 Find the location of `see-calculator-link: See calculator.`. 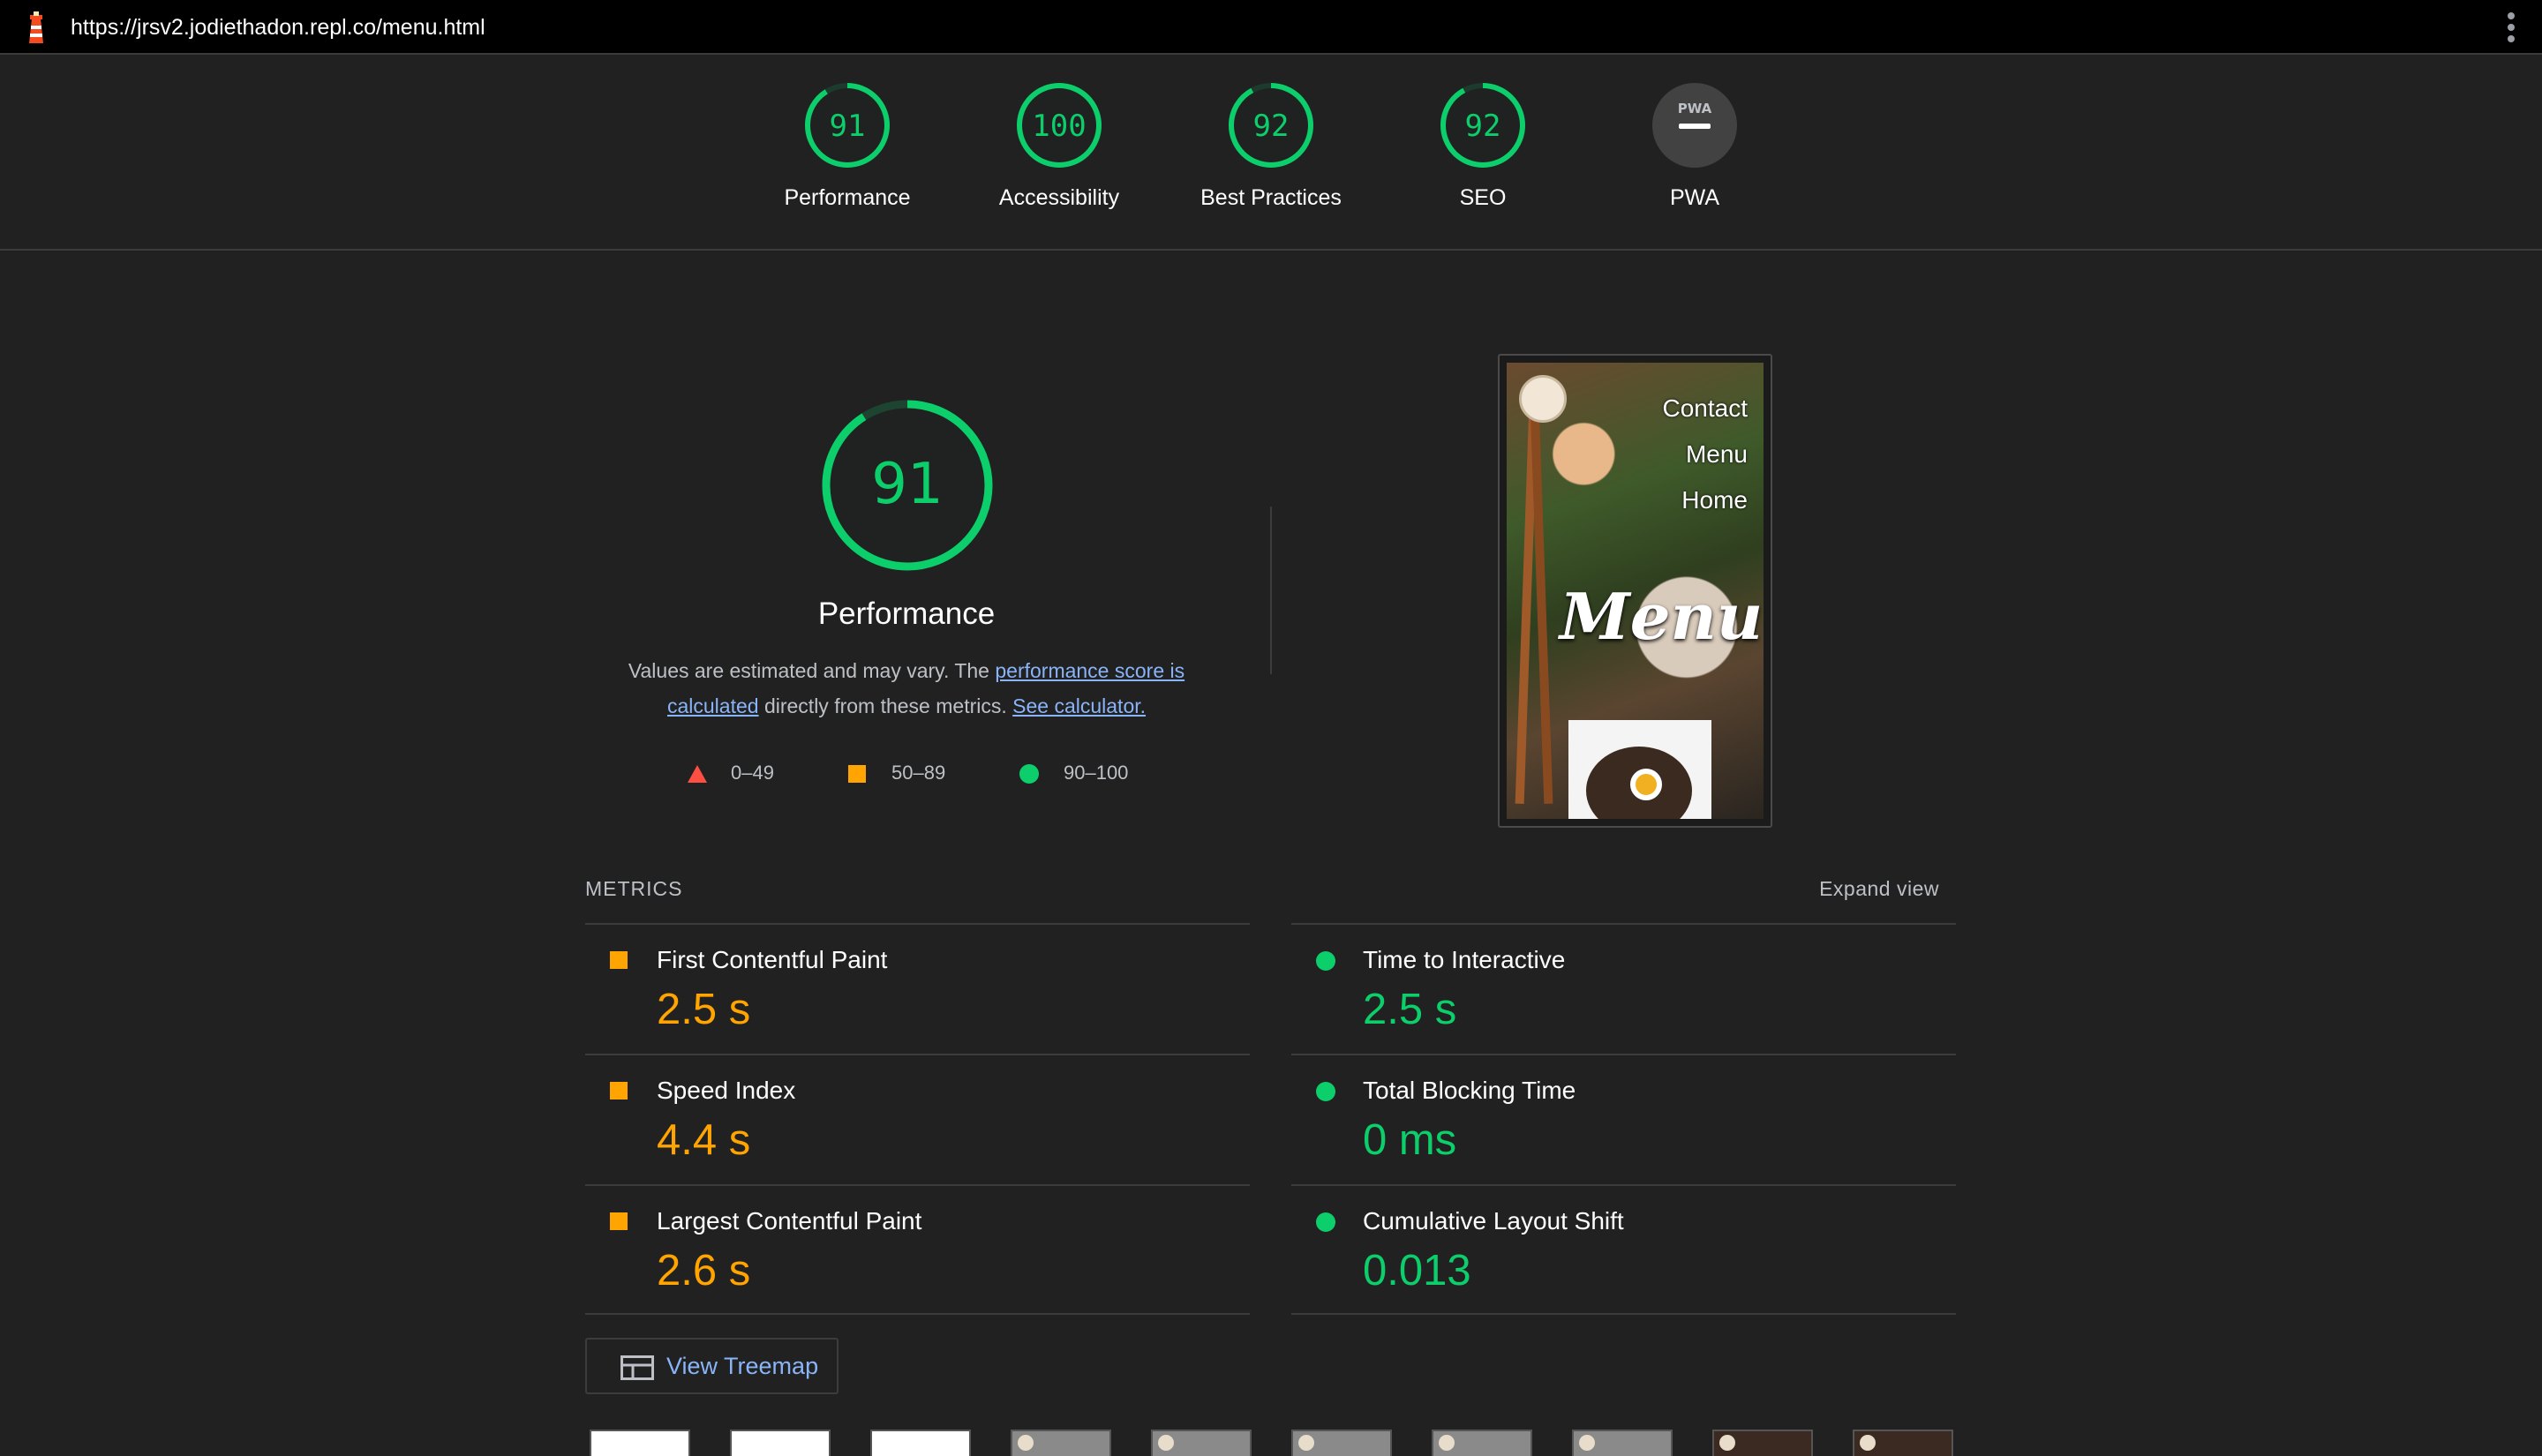

see-calculator-link: See calculator. is located at coordinates (1079, 705).